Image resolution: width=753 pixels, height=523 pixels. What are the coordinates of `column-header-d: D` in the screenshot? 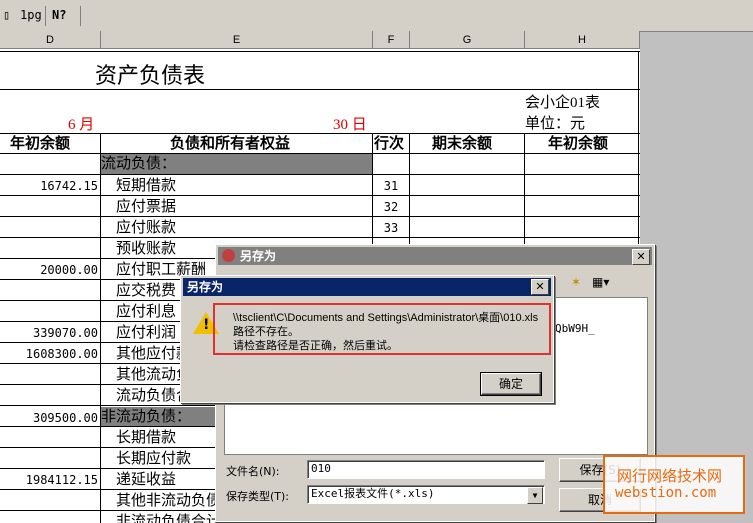 It's located at (50, 40).